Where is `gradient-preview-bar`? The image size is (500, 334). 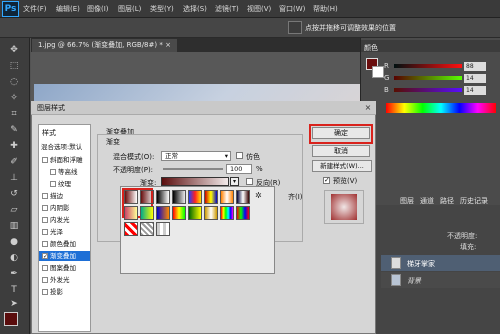 gradient-preview-bar is located at coordinates (195, 181).